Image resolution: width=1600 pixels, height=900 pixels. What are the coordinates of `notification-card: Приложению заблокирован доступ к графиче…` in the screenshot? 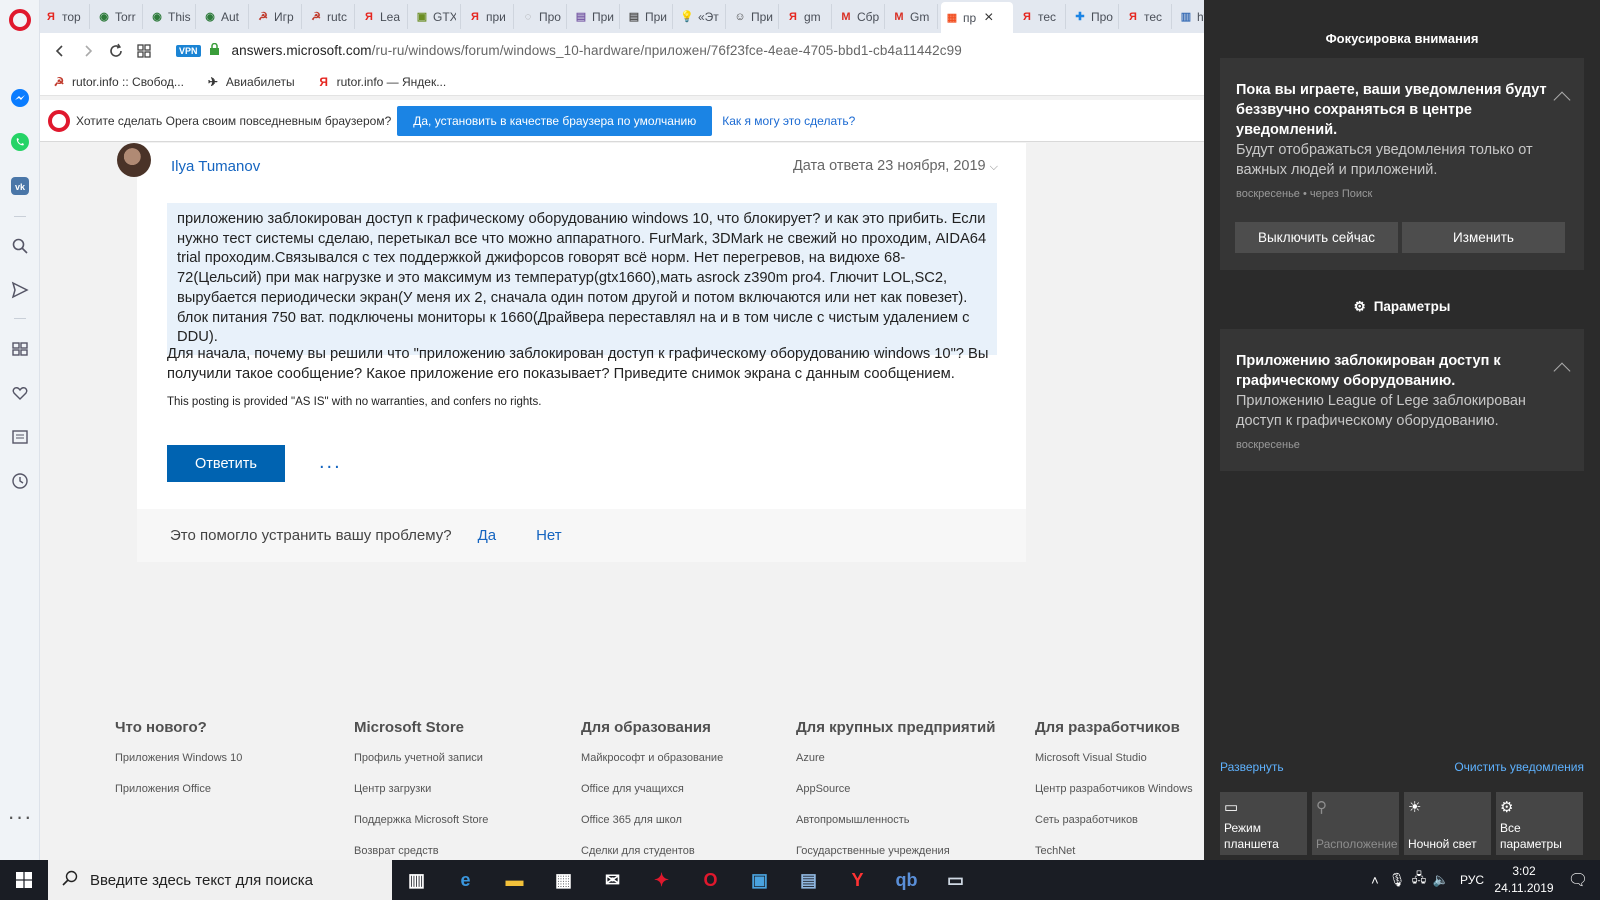 It's located at (1402, 400).